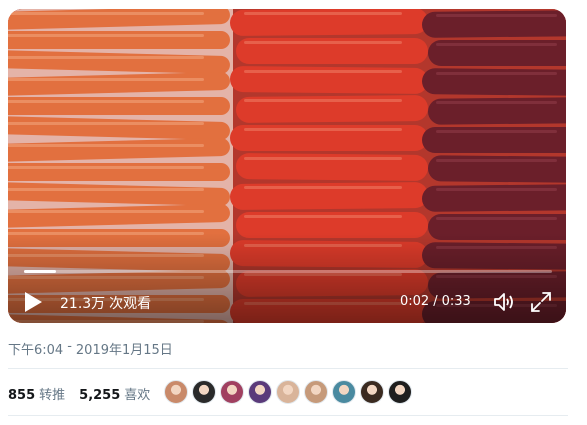  I want to click on tweet-stats: 855 转推 5,255 喜欢, so click(79, 393).